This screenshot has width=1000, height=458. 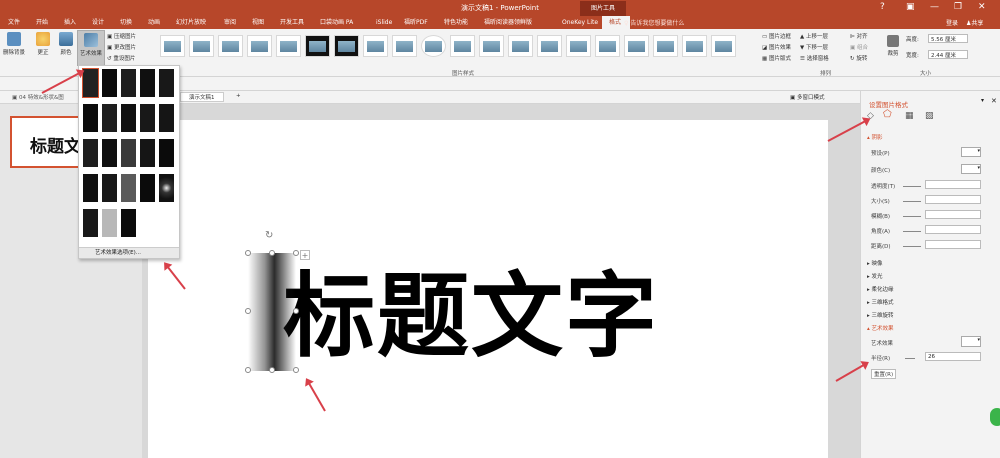 What do you see at coordinates (880, 289) in the screenshot?
I see `soft-edges-section: ▸ 柔化边缘` at bounding box center [880, 289].